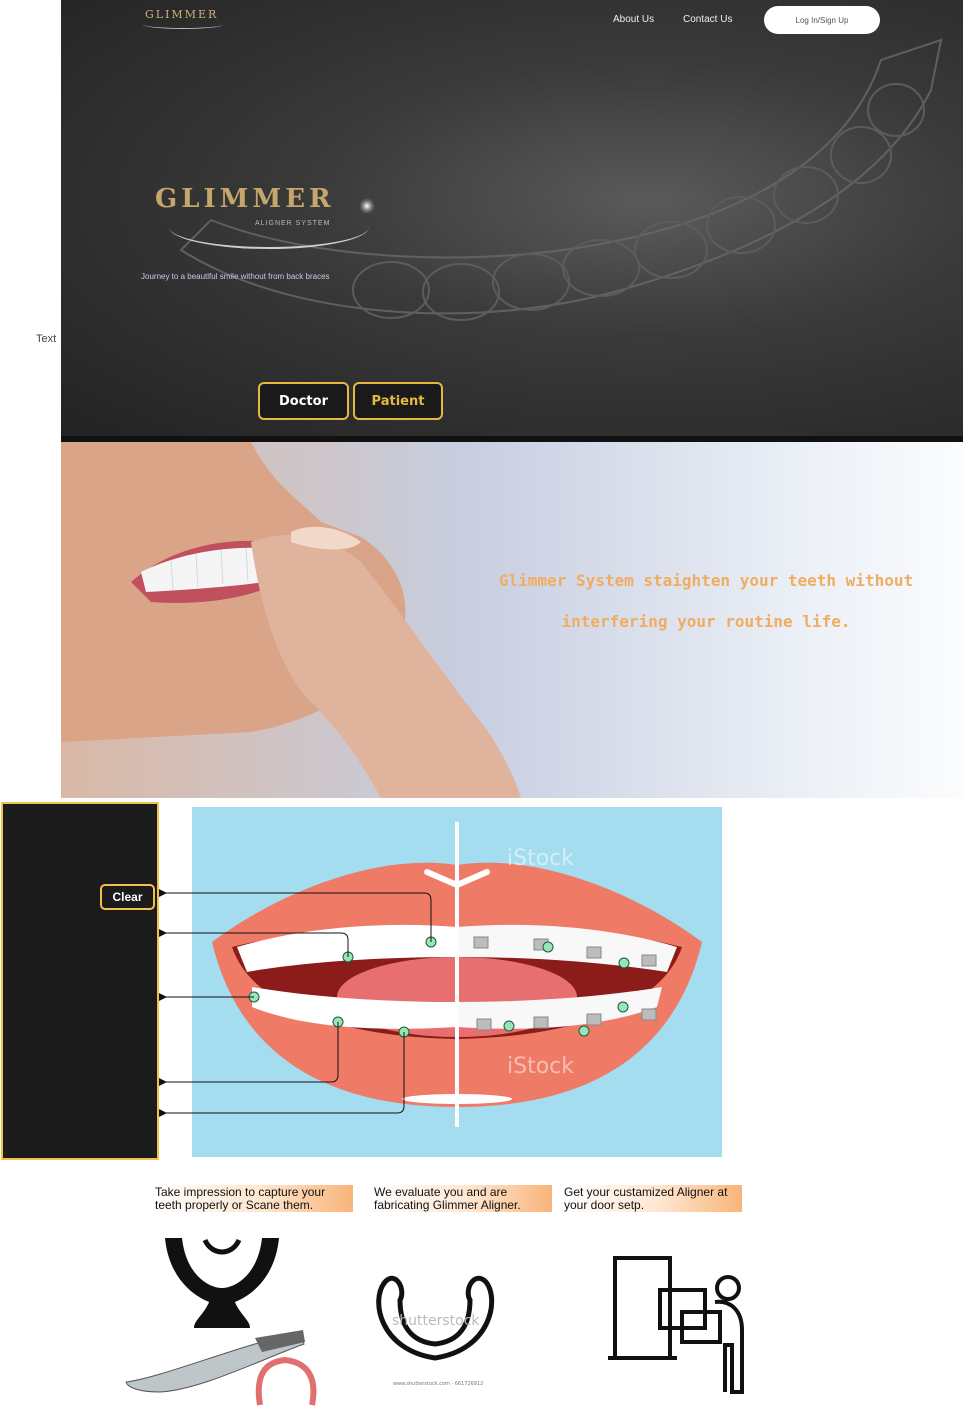  I want to click on dental-mold-icon, so click(286, 1381).